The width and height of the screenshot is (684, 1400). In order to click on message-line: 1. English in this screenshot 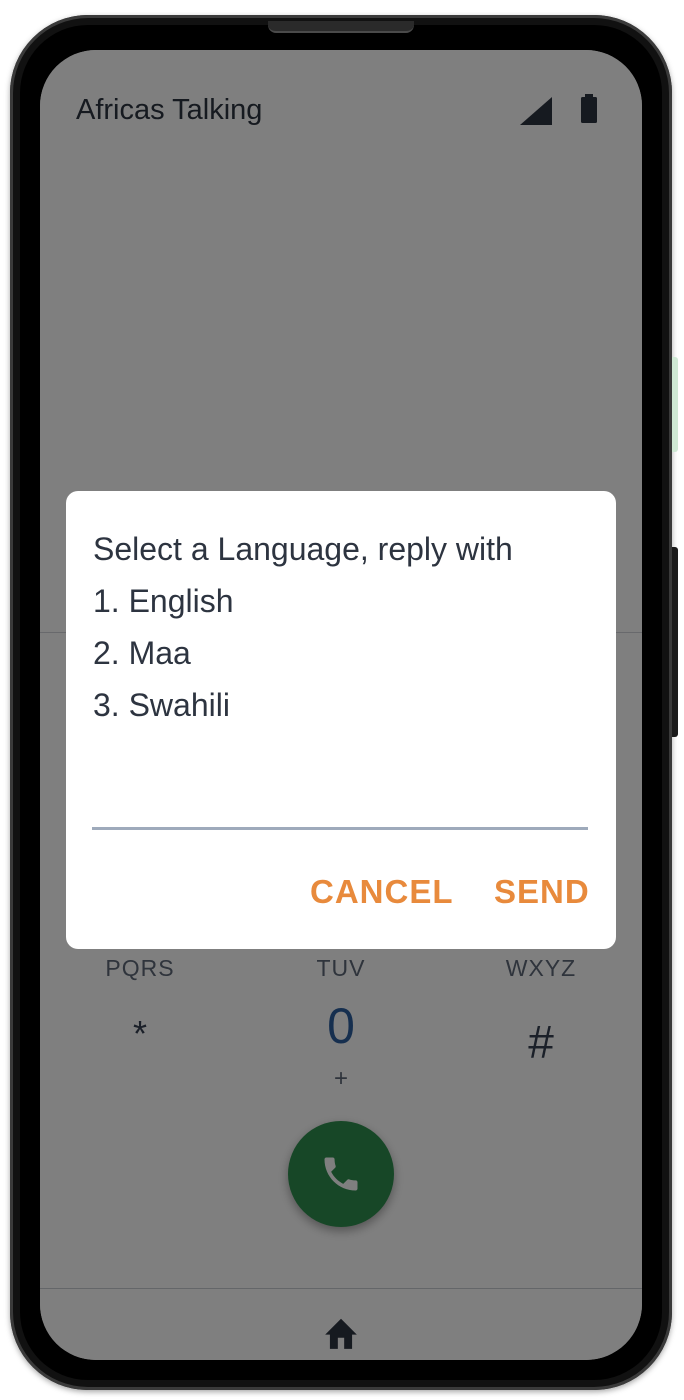, I will do `click(163, 601)`.